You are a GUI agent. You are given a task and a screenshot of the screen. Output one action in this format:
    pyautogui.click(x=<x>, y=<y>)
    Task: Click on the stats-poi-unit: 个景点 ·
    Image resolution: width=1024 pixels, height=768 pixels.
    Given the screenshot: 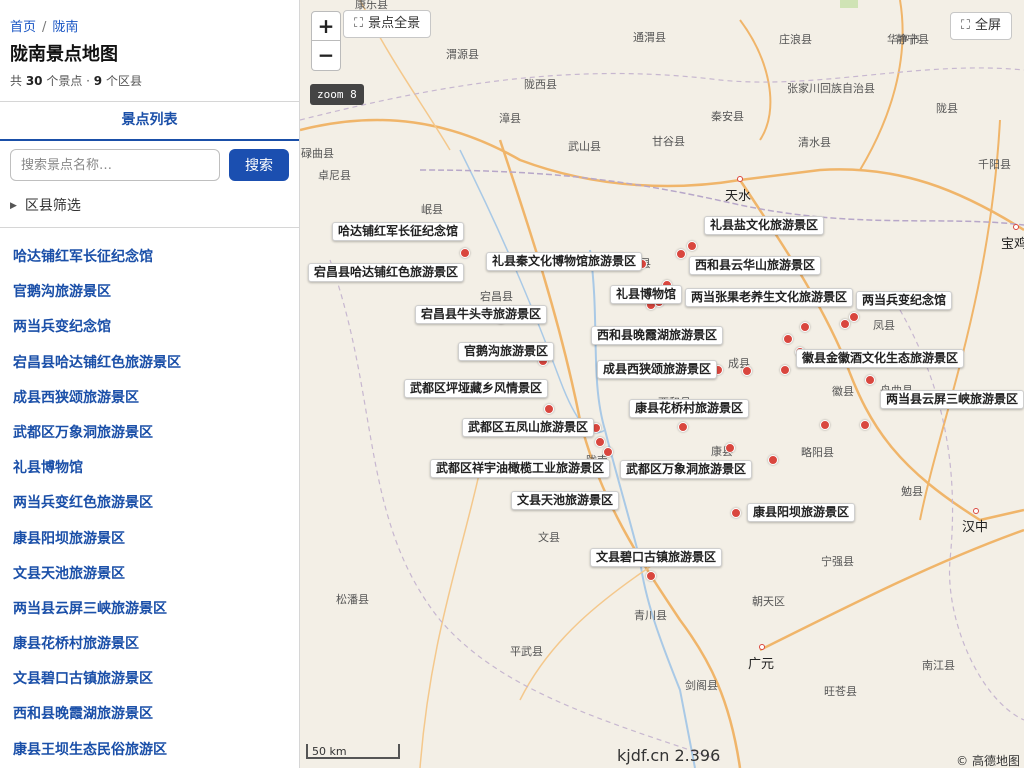 What is the action you would take?
    pyautogui.click(x=68, y=81)
    